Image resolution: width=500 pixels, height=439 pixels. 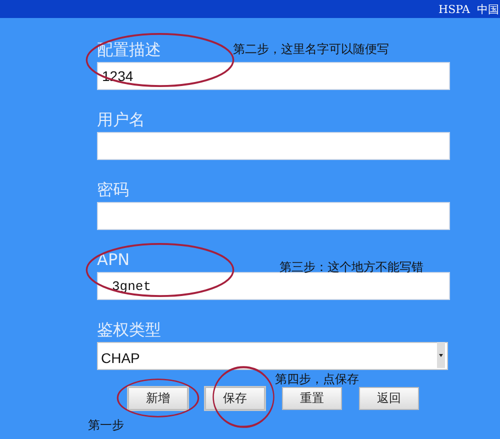 I want to click on field-label: 密码, so click(x=113, y=190).